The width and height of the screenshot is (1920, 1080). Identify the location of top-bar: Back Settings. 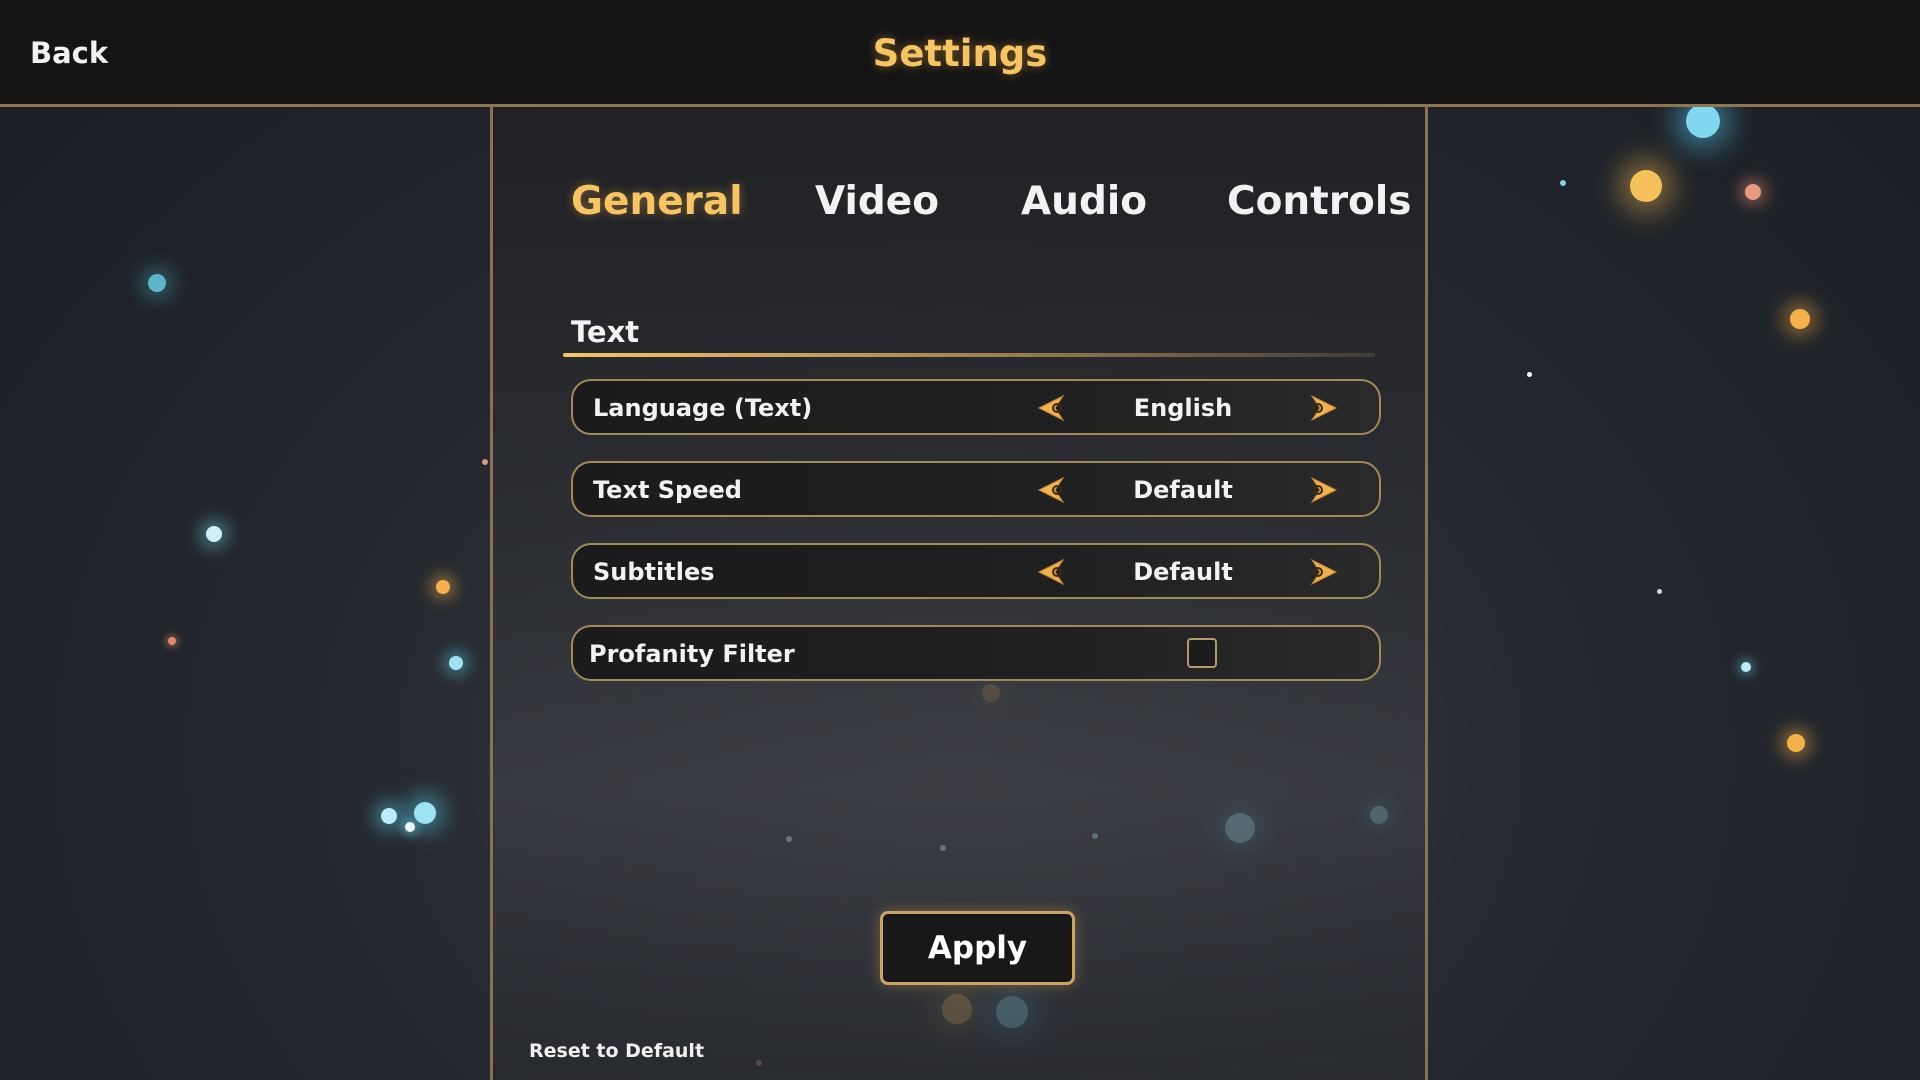
(960, 53).